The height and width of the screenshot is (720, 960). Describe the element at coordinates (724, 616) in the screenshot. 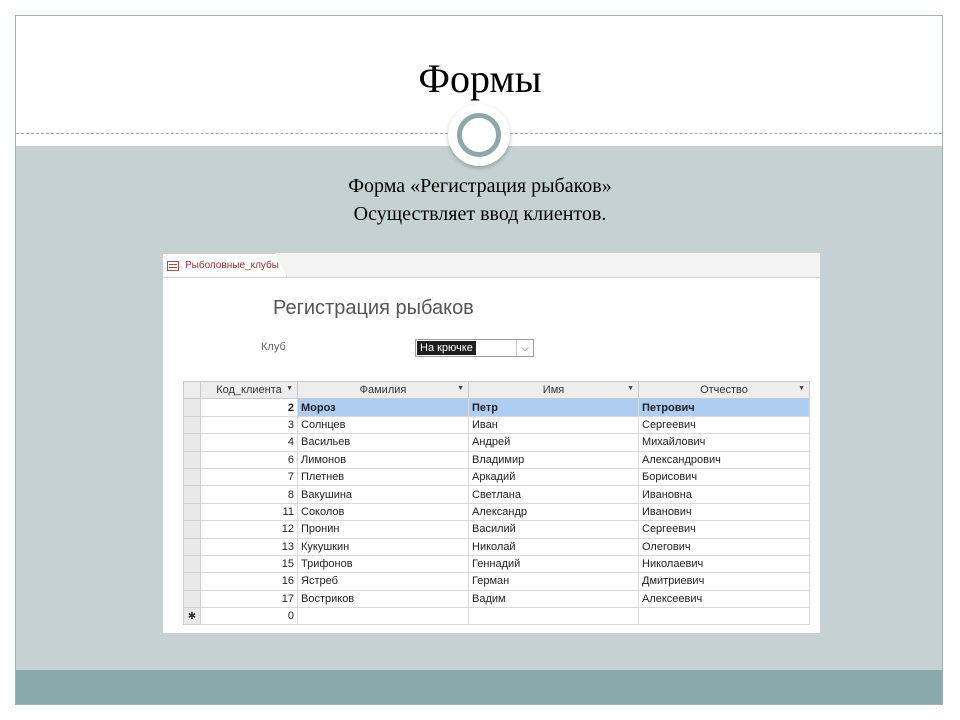

I see `cell-middle-name` at that location.